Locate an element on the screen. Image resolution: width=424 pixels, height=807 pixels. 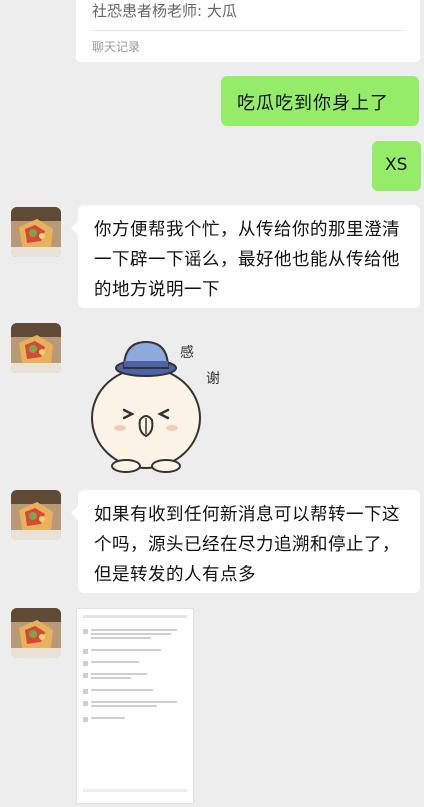
sticker-text: 谢 is located at coordinates (213, 379).